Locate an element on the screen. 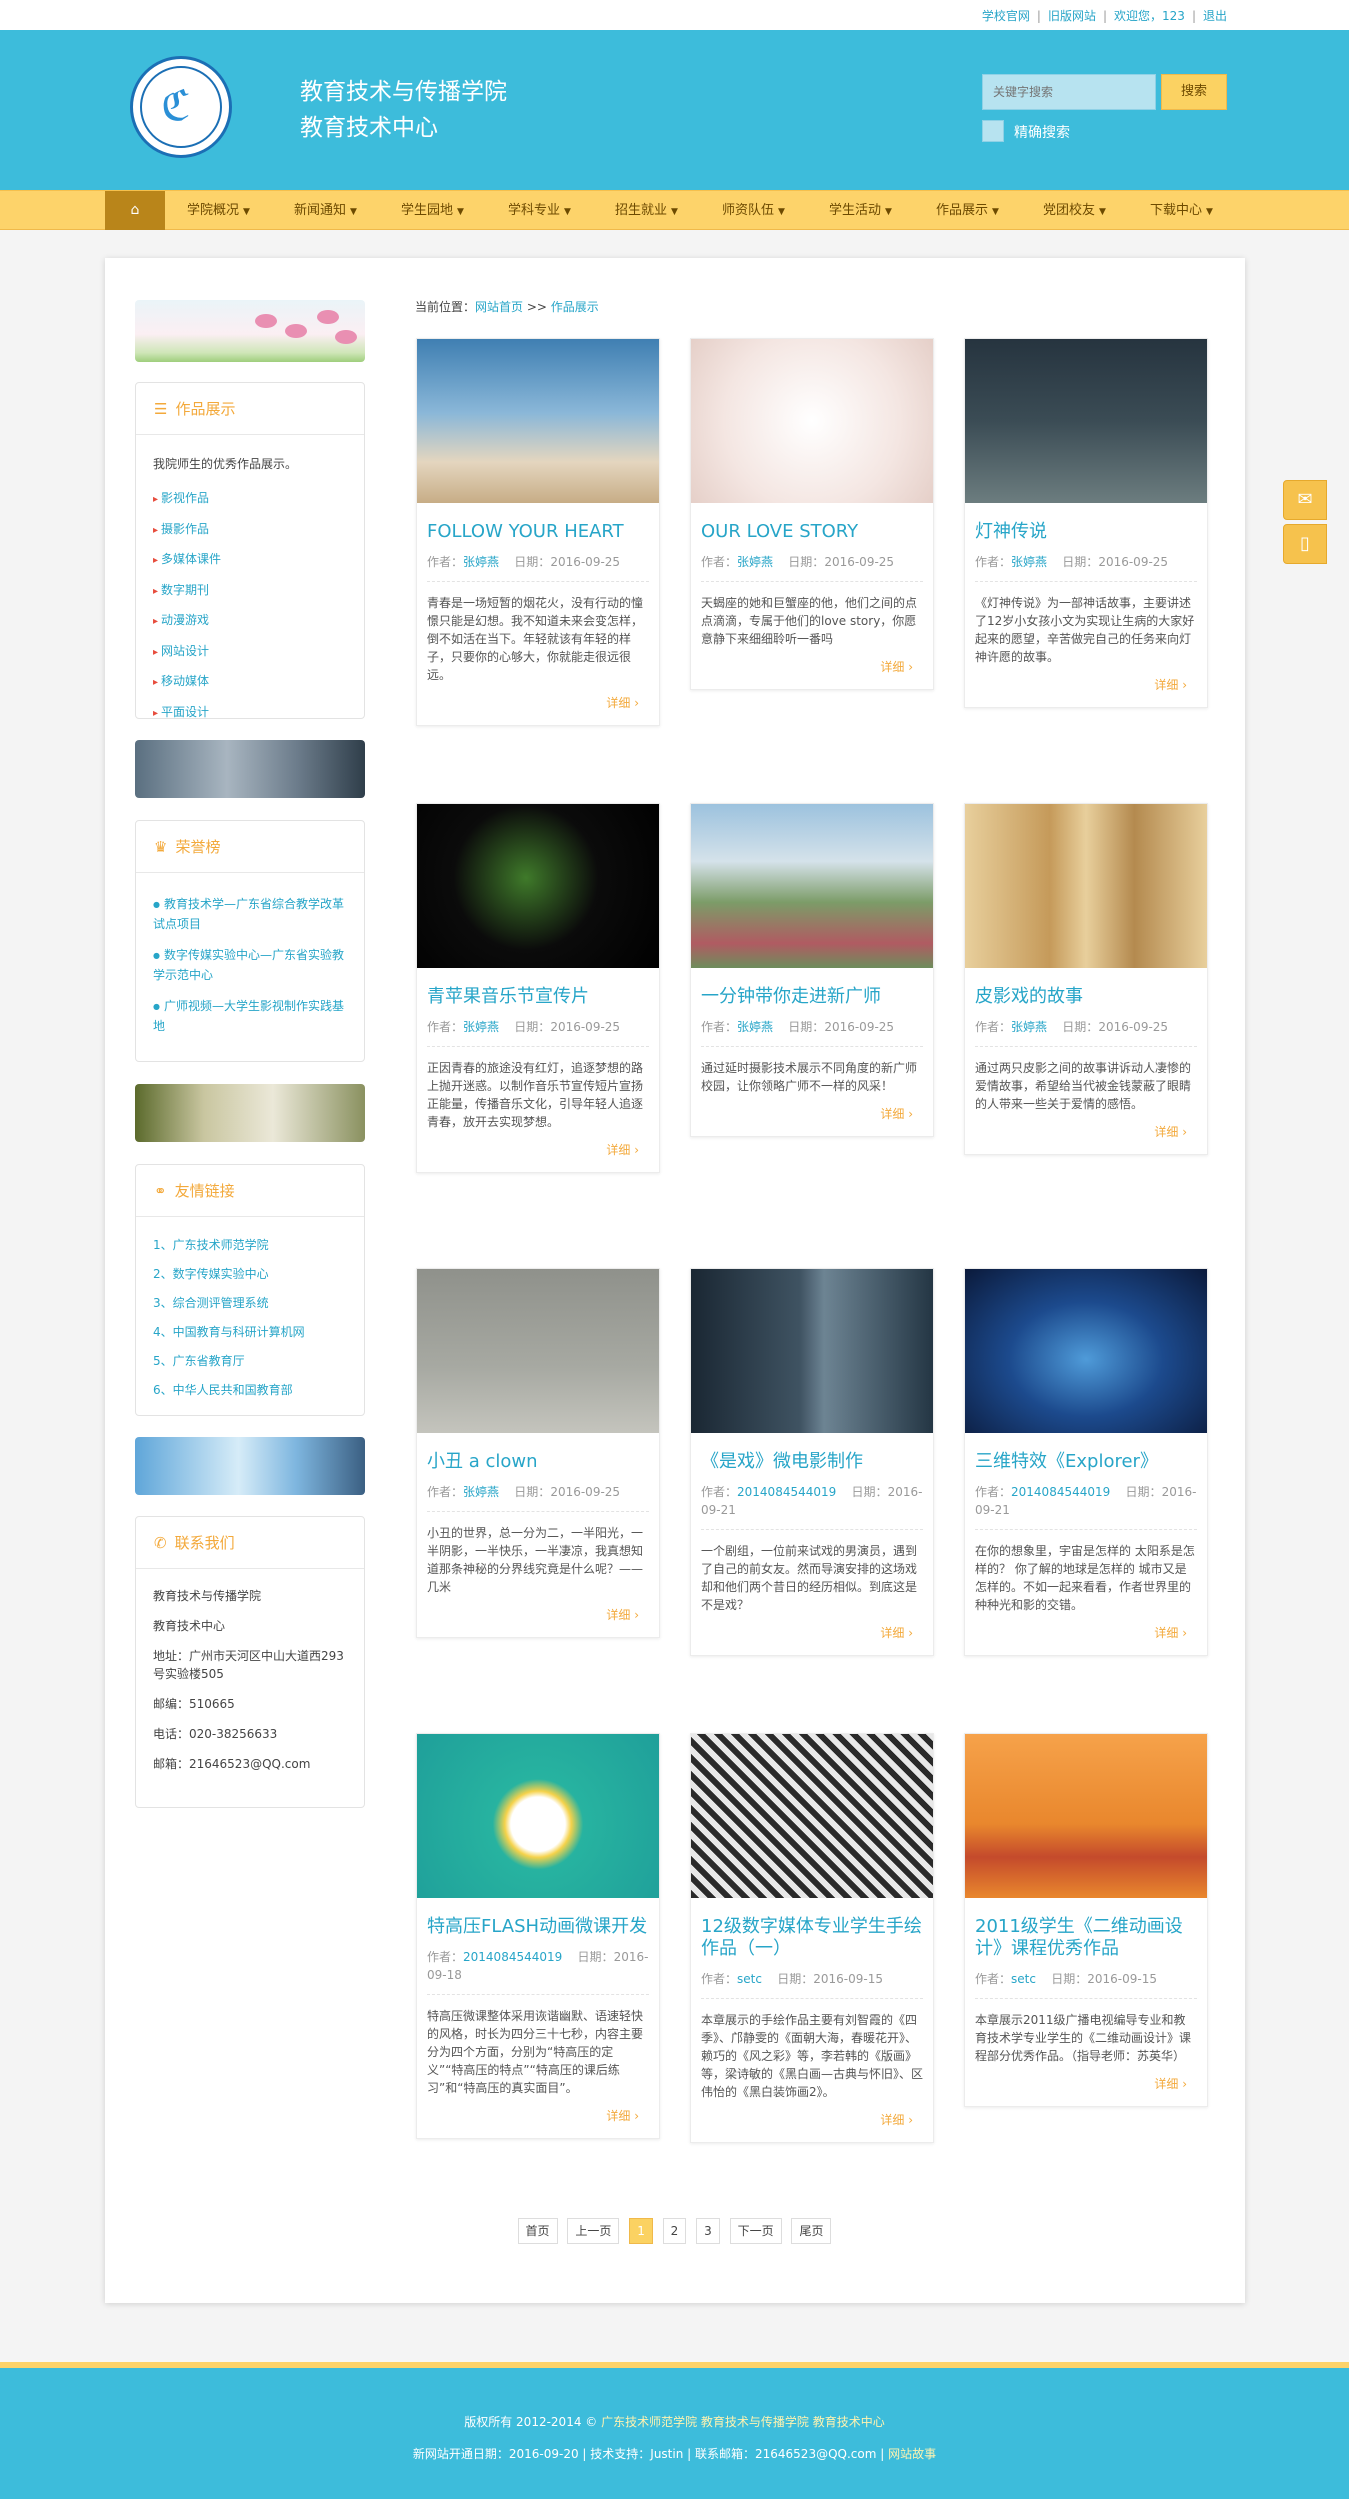 This screenshot has width=1349, height=2499. works-category-item: 动漫游戏 is located at coordinates (250, 621).